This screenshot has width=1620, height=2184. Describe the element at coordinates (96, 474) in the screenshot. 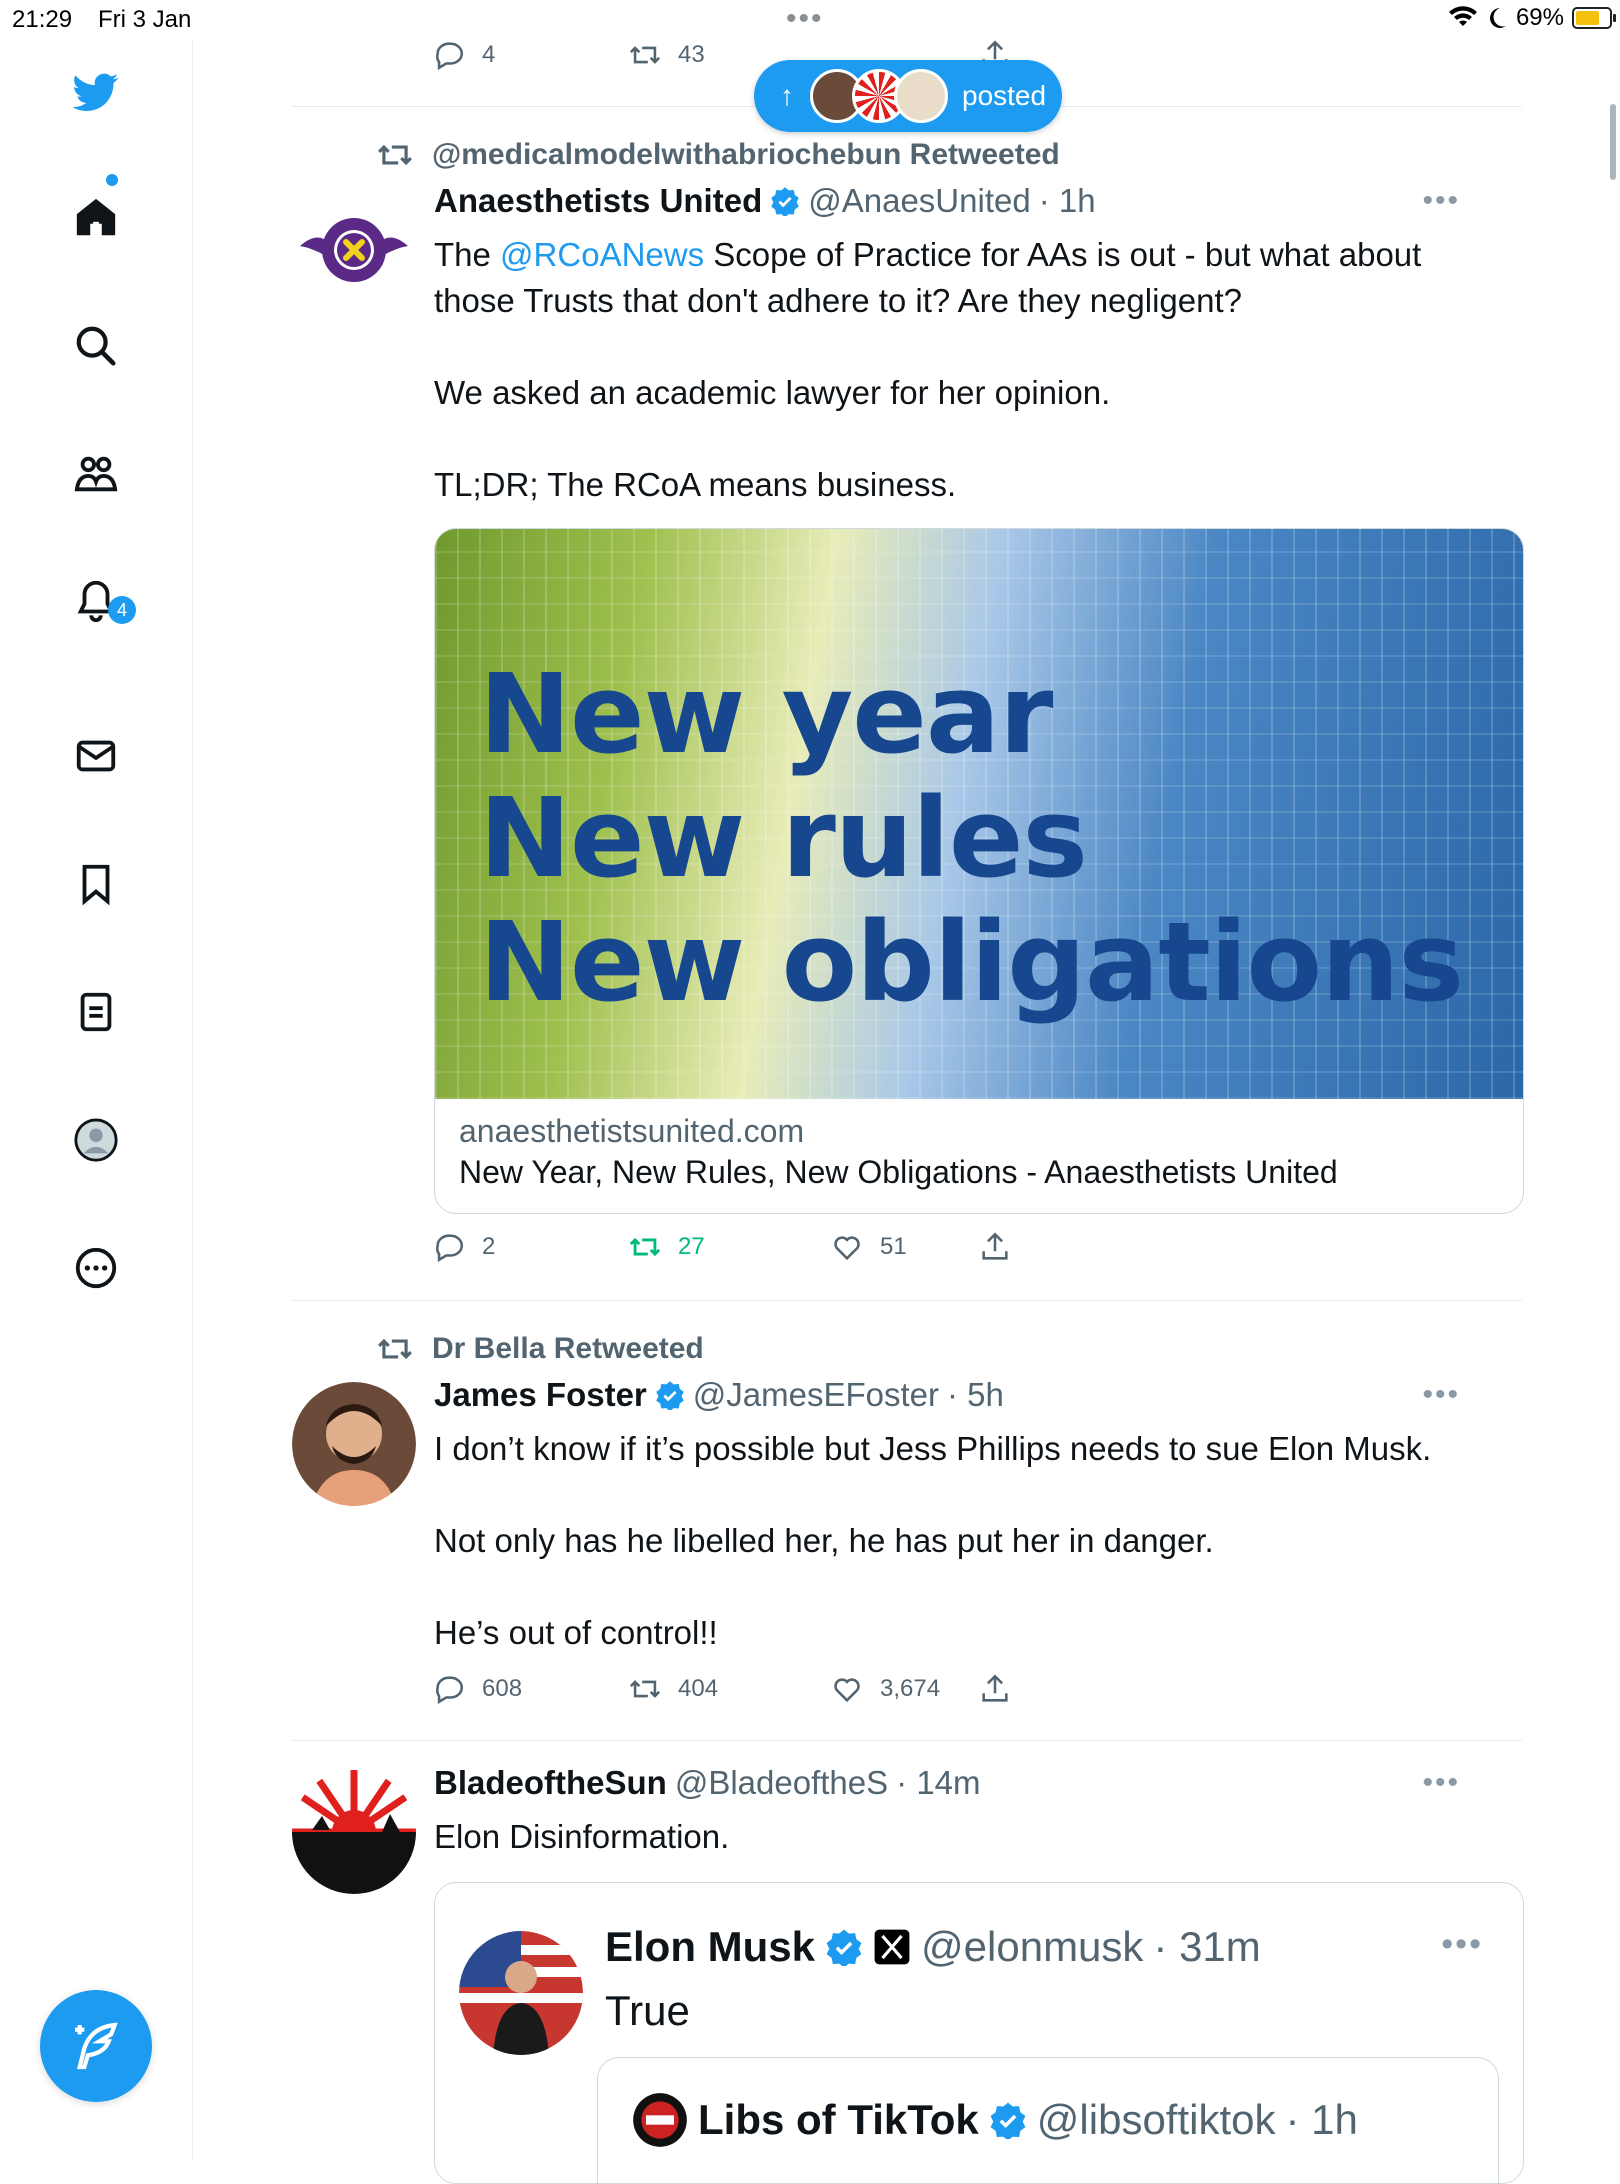

I see `communities-icon` at that location.